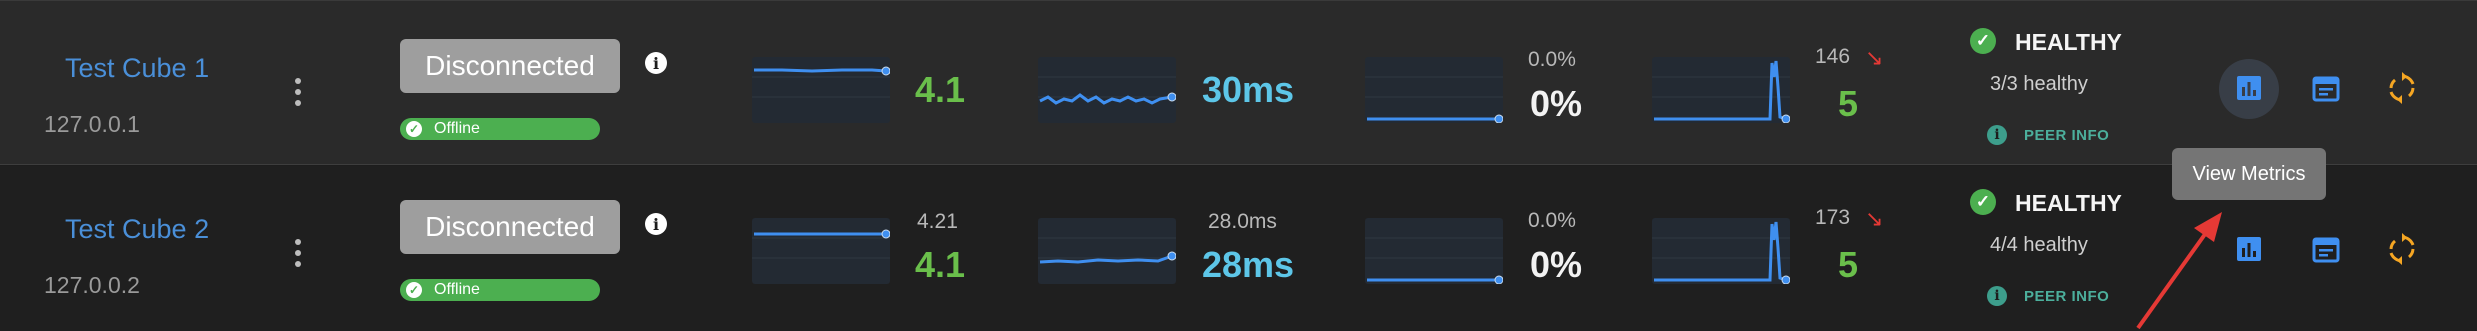  I want to click on view-metrics-tooltip: View Metrics, so click(2249, 174).